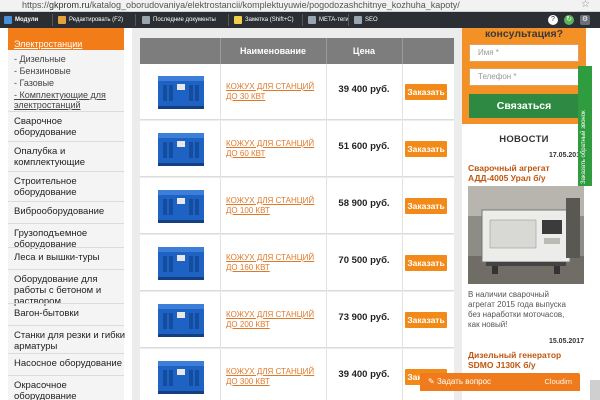 The height and width of the screenshot is (400, 600). I want to click on adminbar-edit: Редактировать (F2), so click(90, 20).